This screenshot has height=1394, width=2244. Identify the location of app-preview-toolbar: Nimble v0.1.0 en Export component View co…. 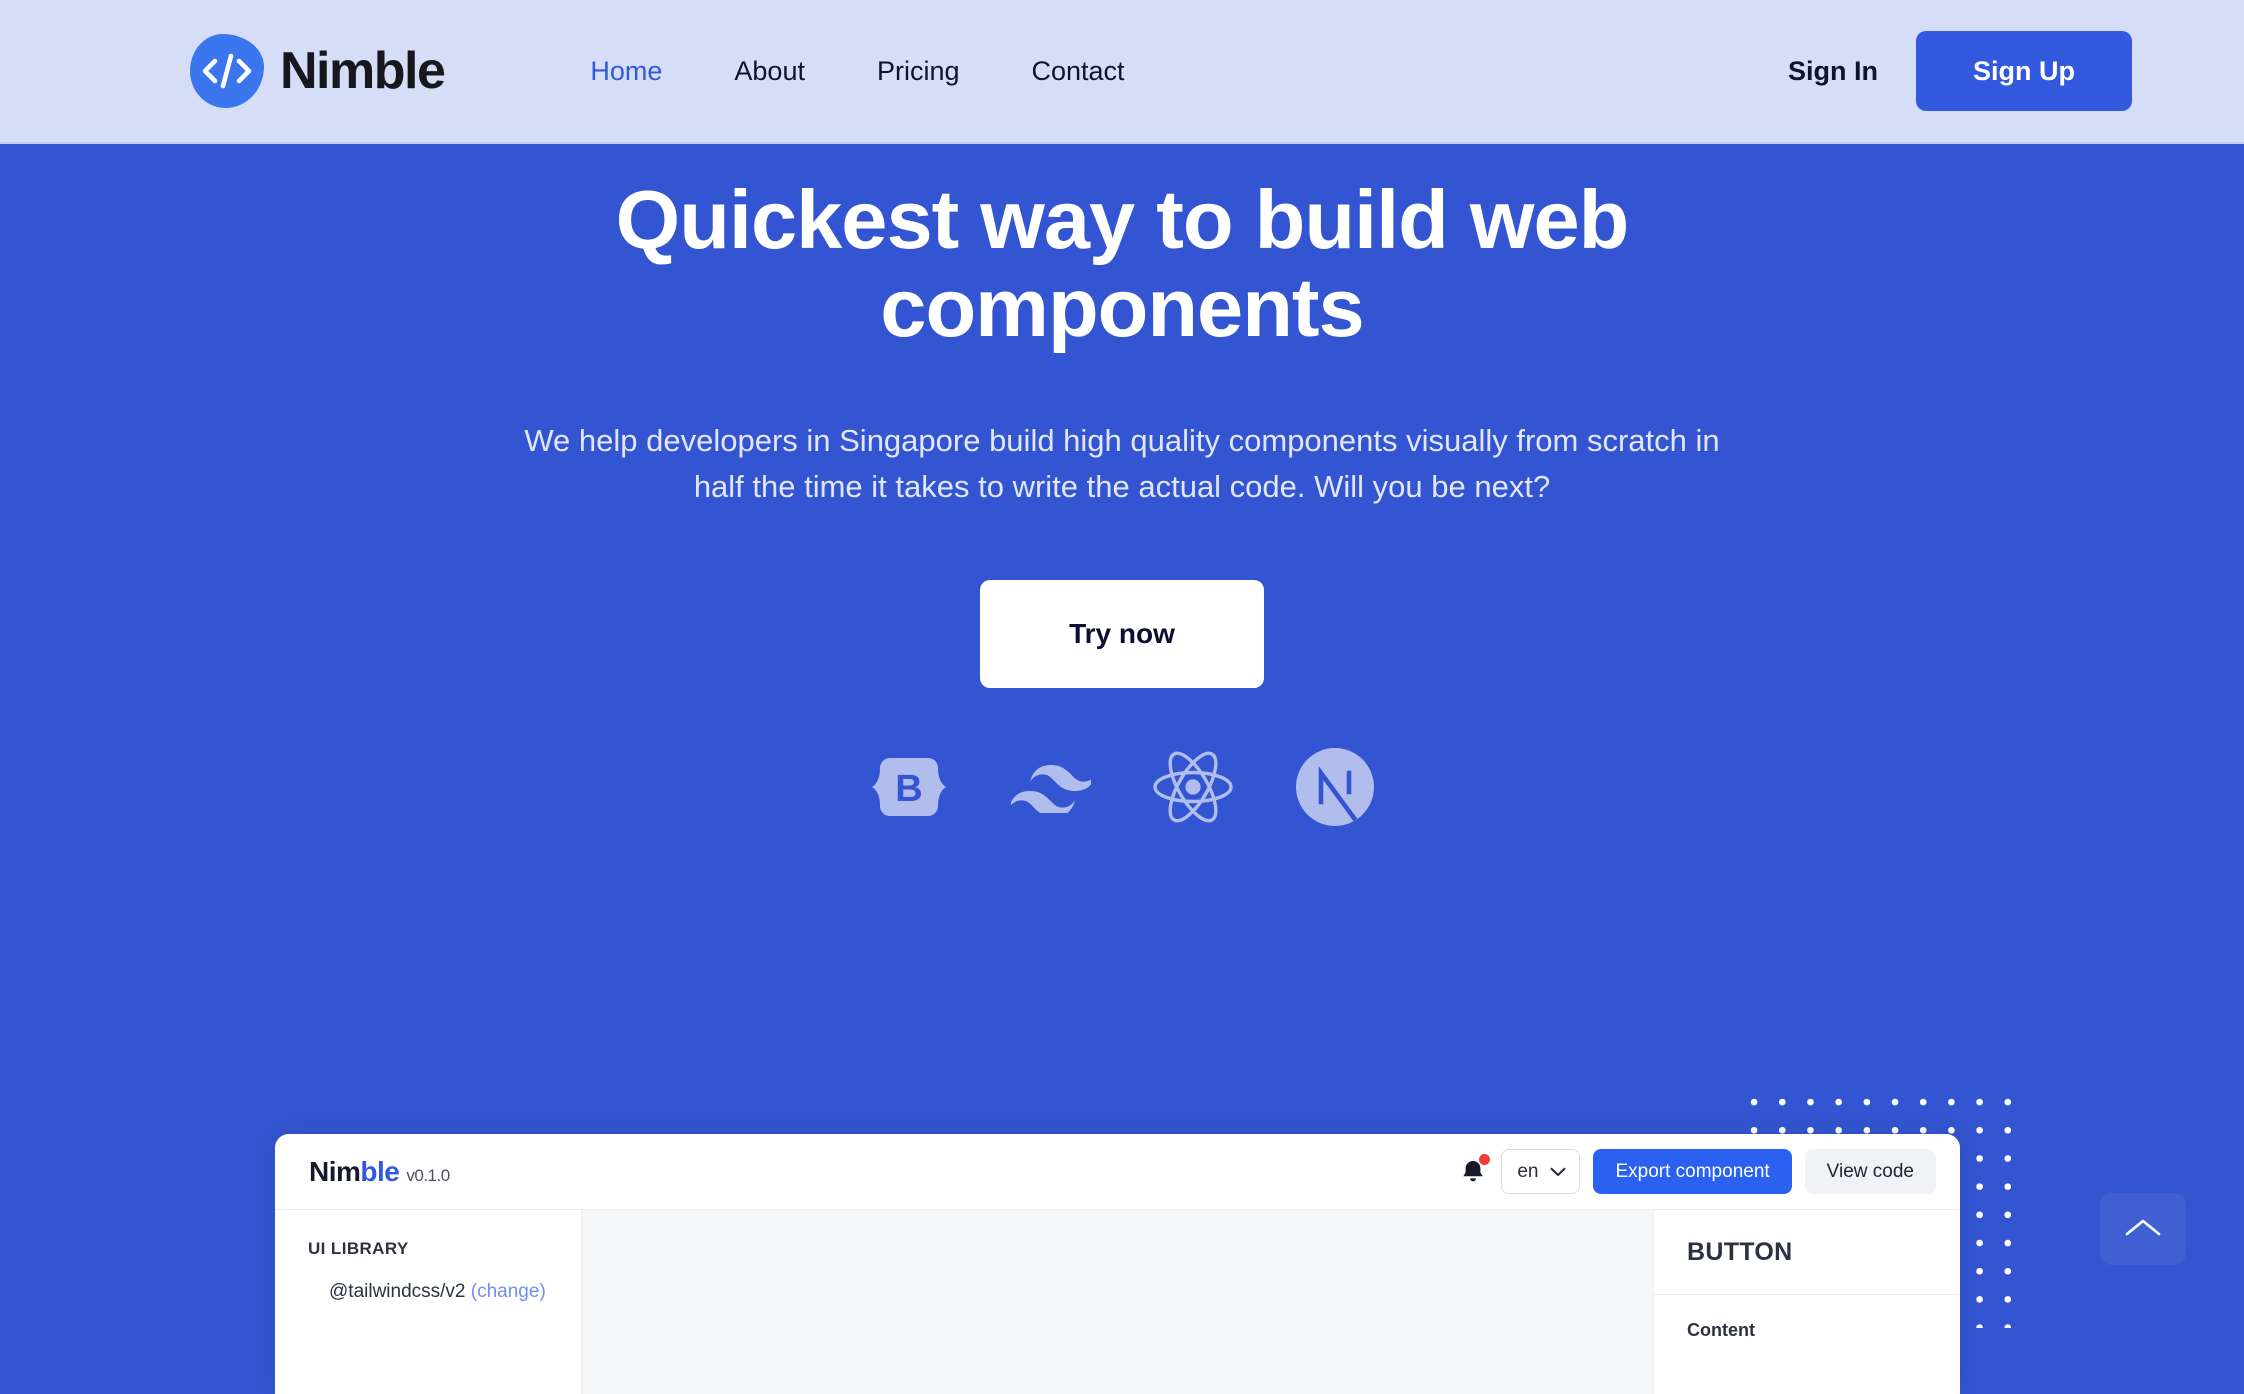
(1117, 1172).